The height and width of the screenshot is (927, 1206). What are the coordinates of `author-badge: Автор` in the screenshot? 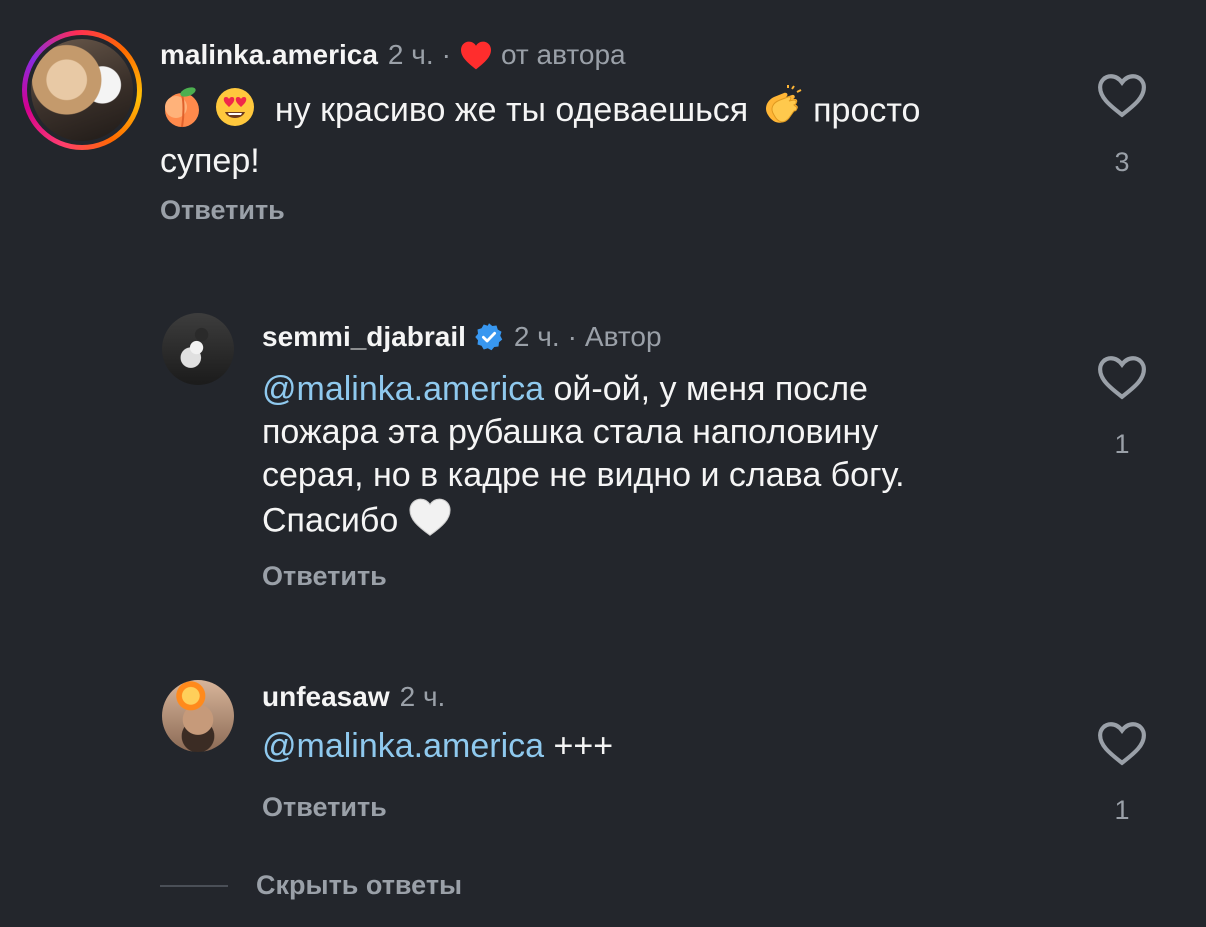 It's located at (623, 336).